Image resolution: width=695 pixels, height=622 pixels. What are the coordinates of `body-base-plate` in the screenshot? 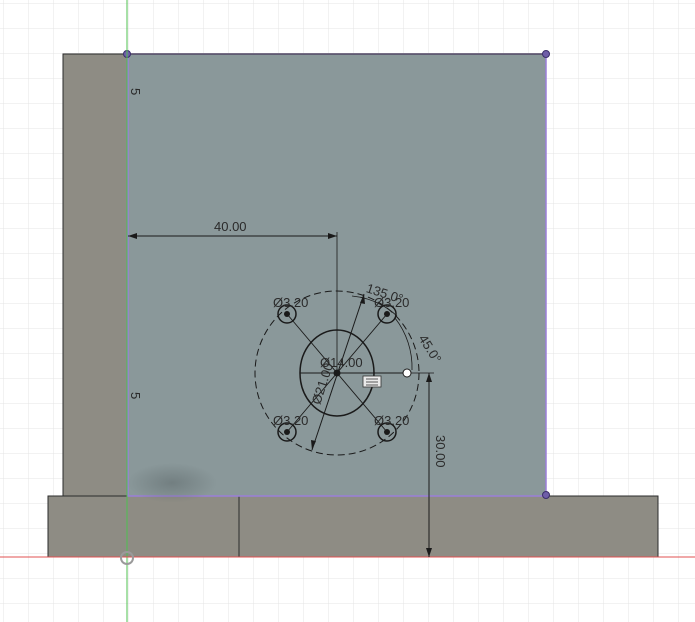 It's located at (353, 526).